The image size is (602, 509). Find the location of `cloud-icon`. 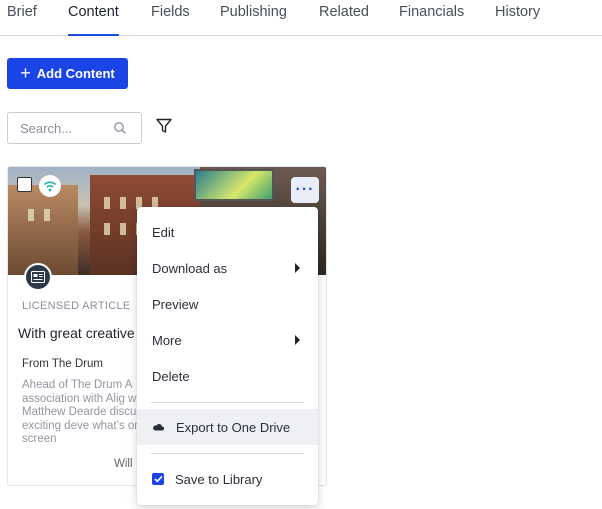

cloud-icon is located at coordinates (159, 427).